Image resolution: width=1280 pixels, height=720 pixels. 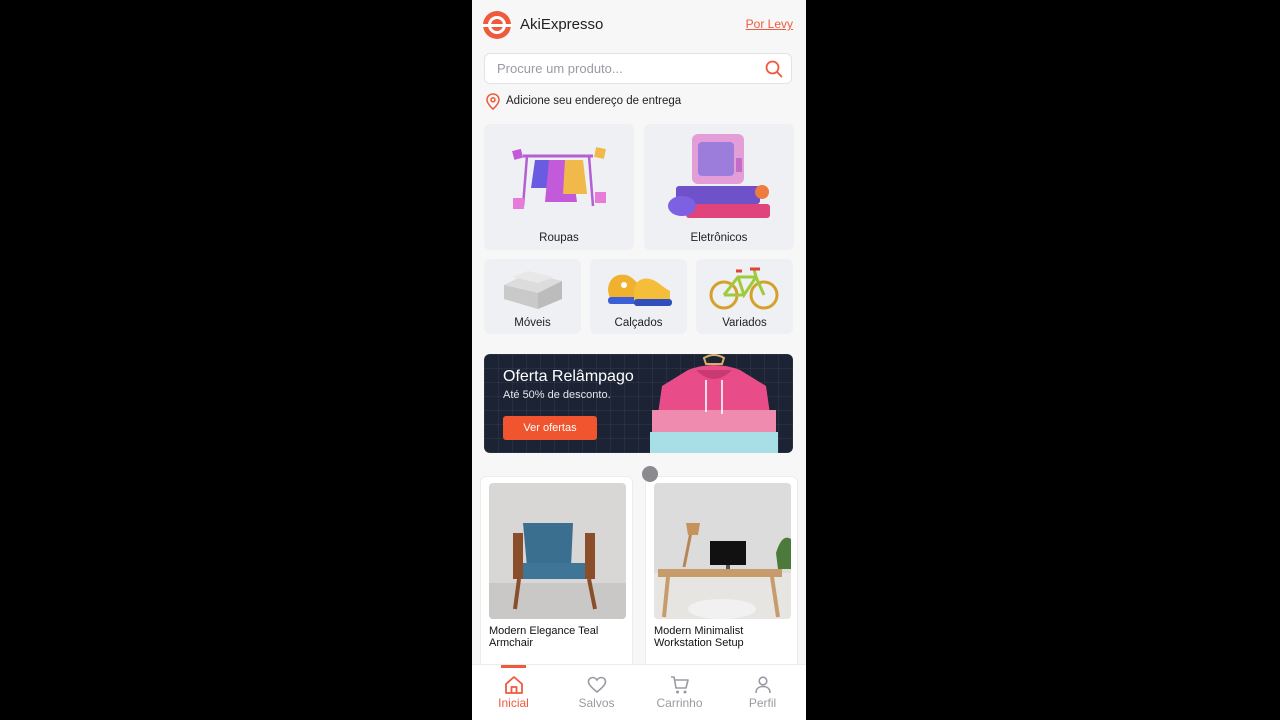 What do you see at coordinates (594, 101) in the screenshot?
I see `address-label: Adicione seu endereço de entrega` at bounding box center [594, 101].